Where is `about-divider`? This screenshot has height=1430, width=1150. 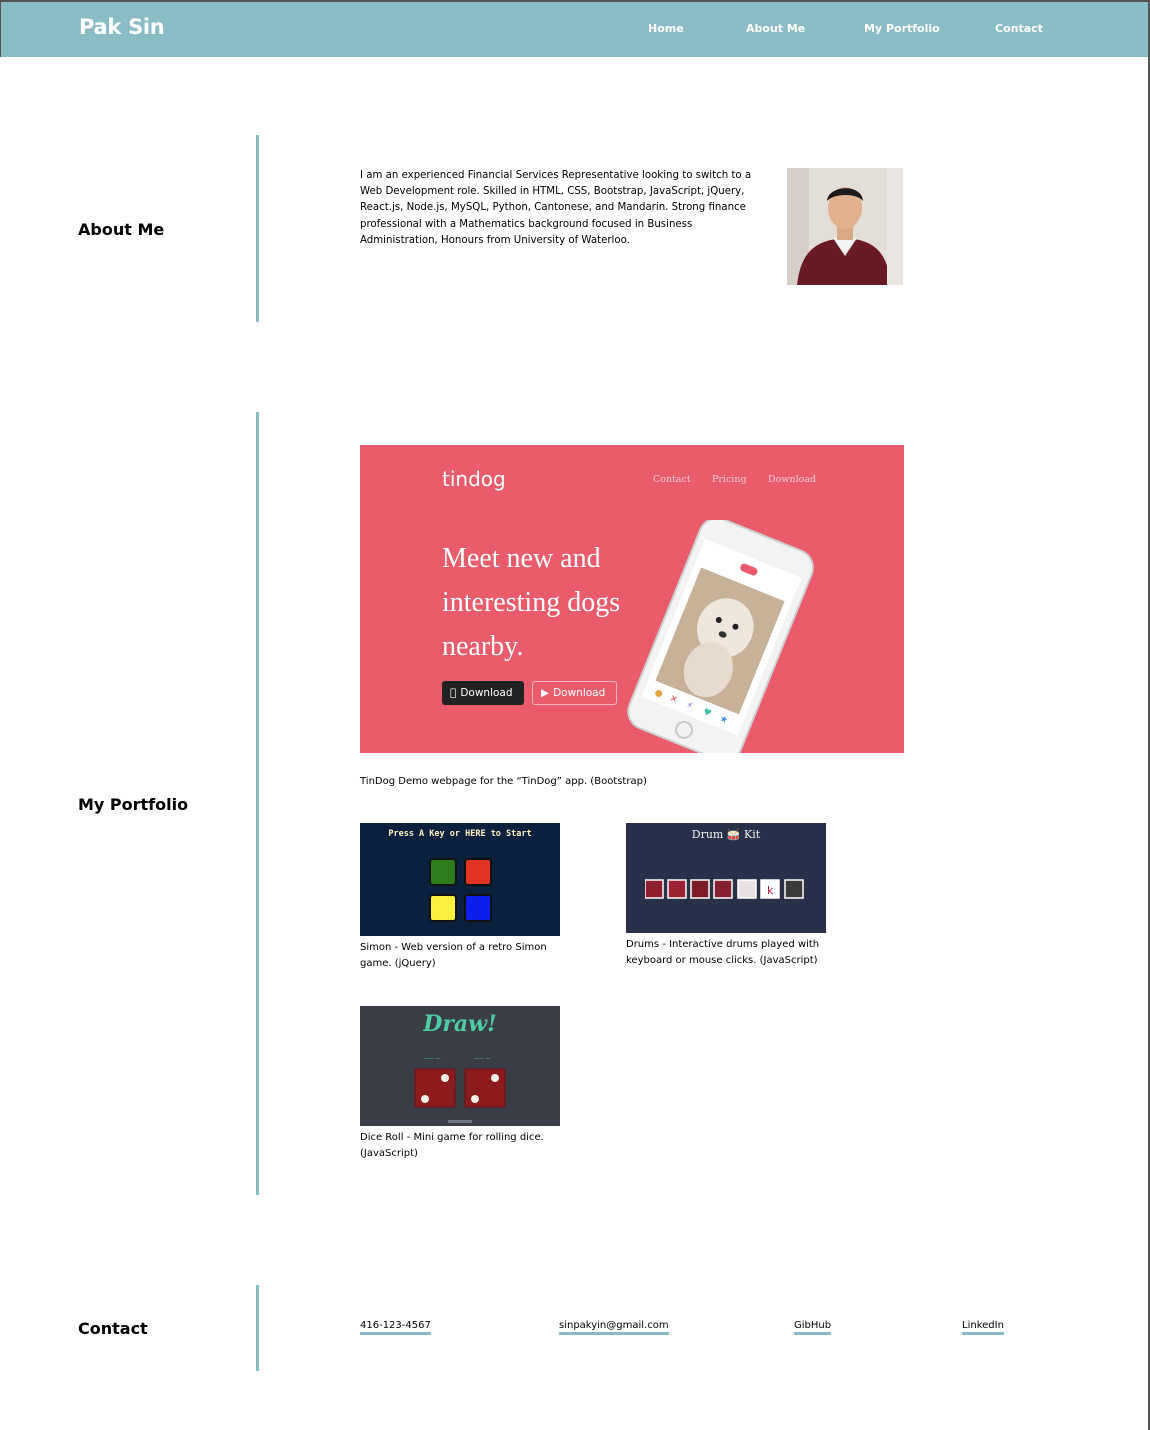 about-divider is located at coordinates (257, 228).